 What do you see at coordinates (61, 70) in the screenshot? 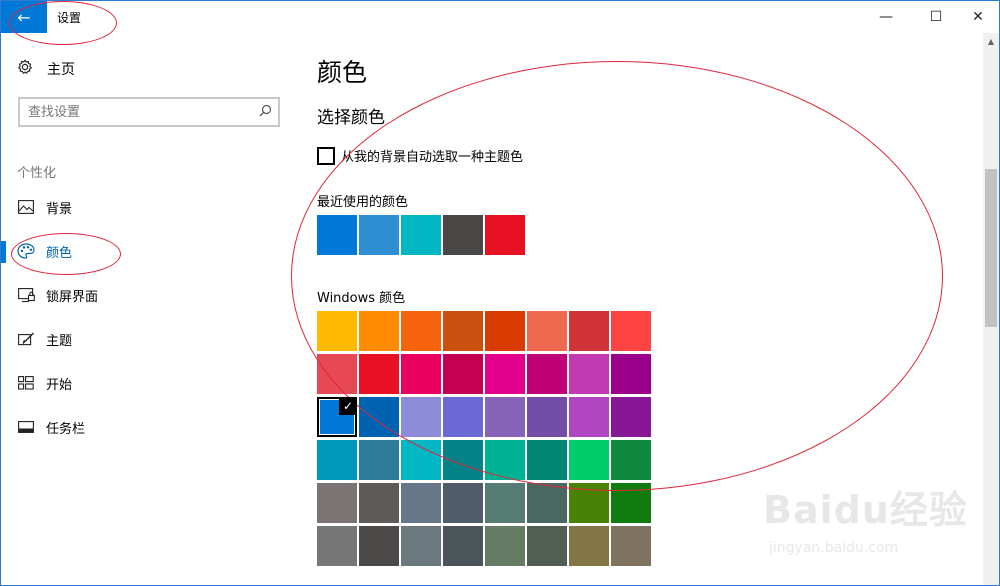
I see `home-label: 主页` at bounding box center [61, 70].